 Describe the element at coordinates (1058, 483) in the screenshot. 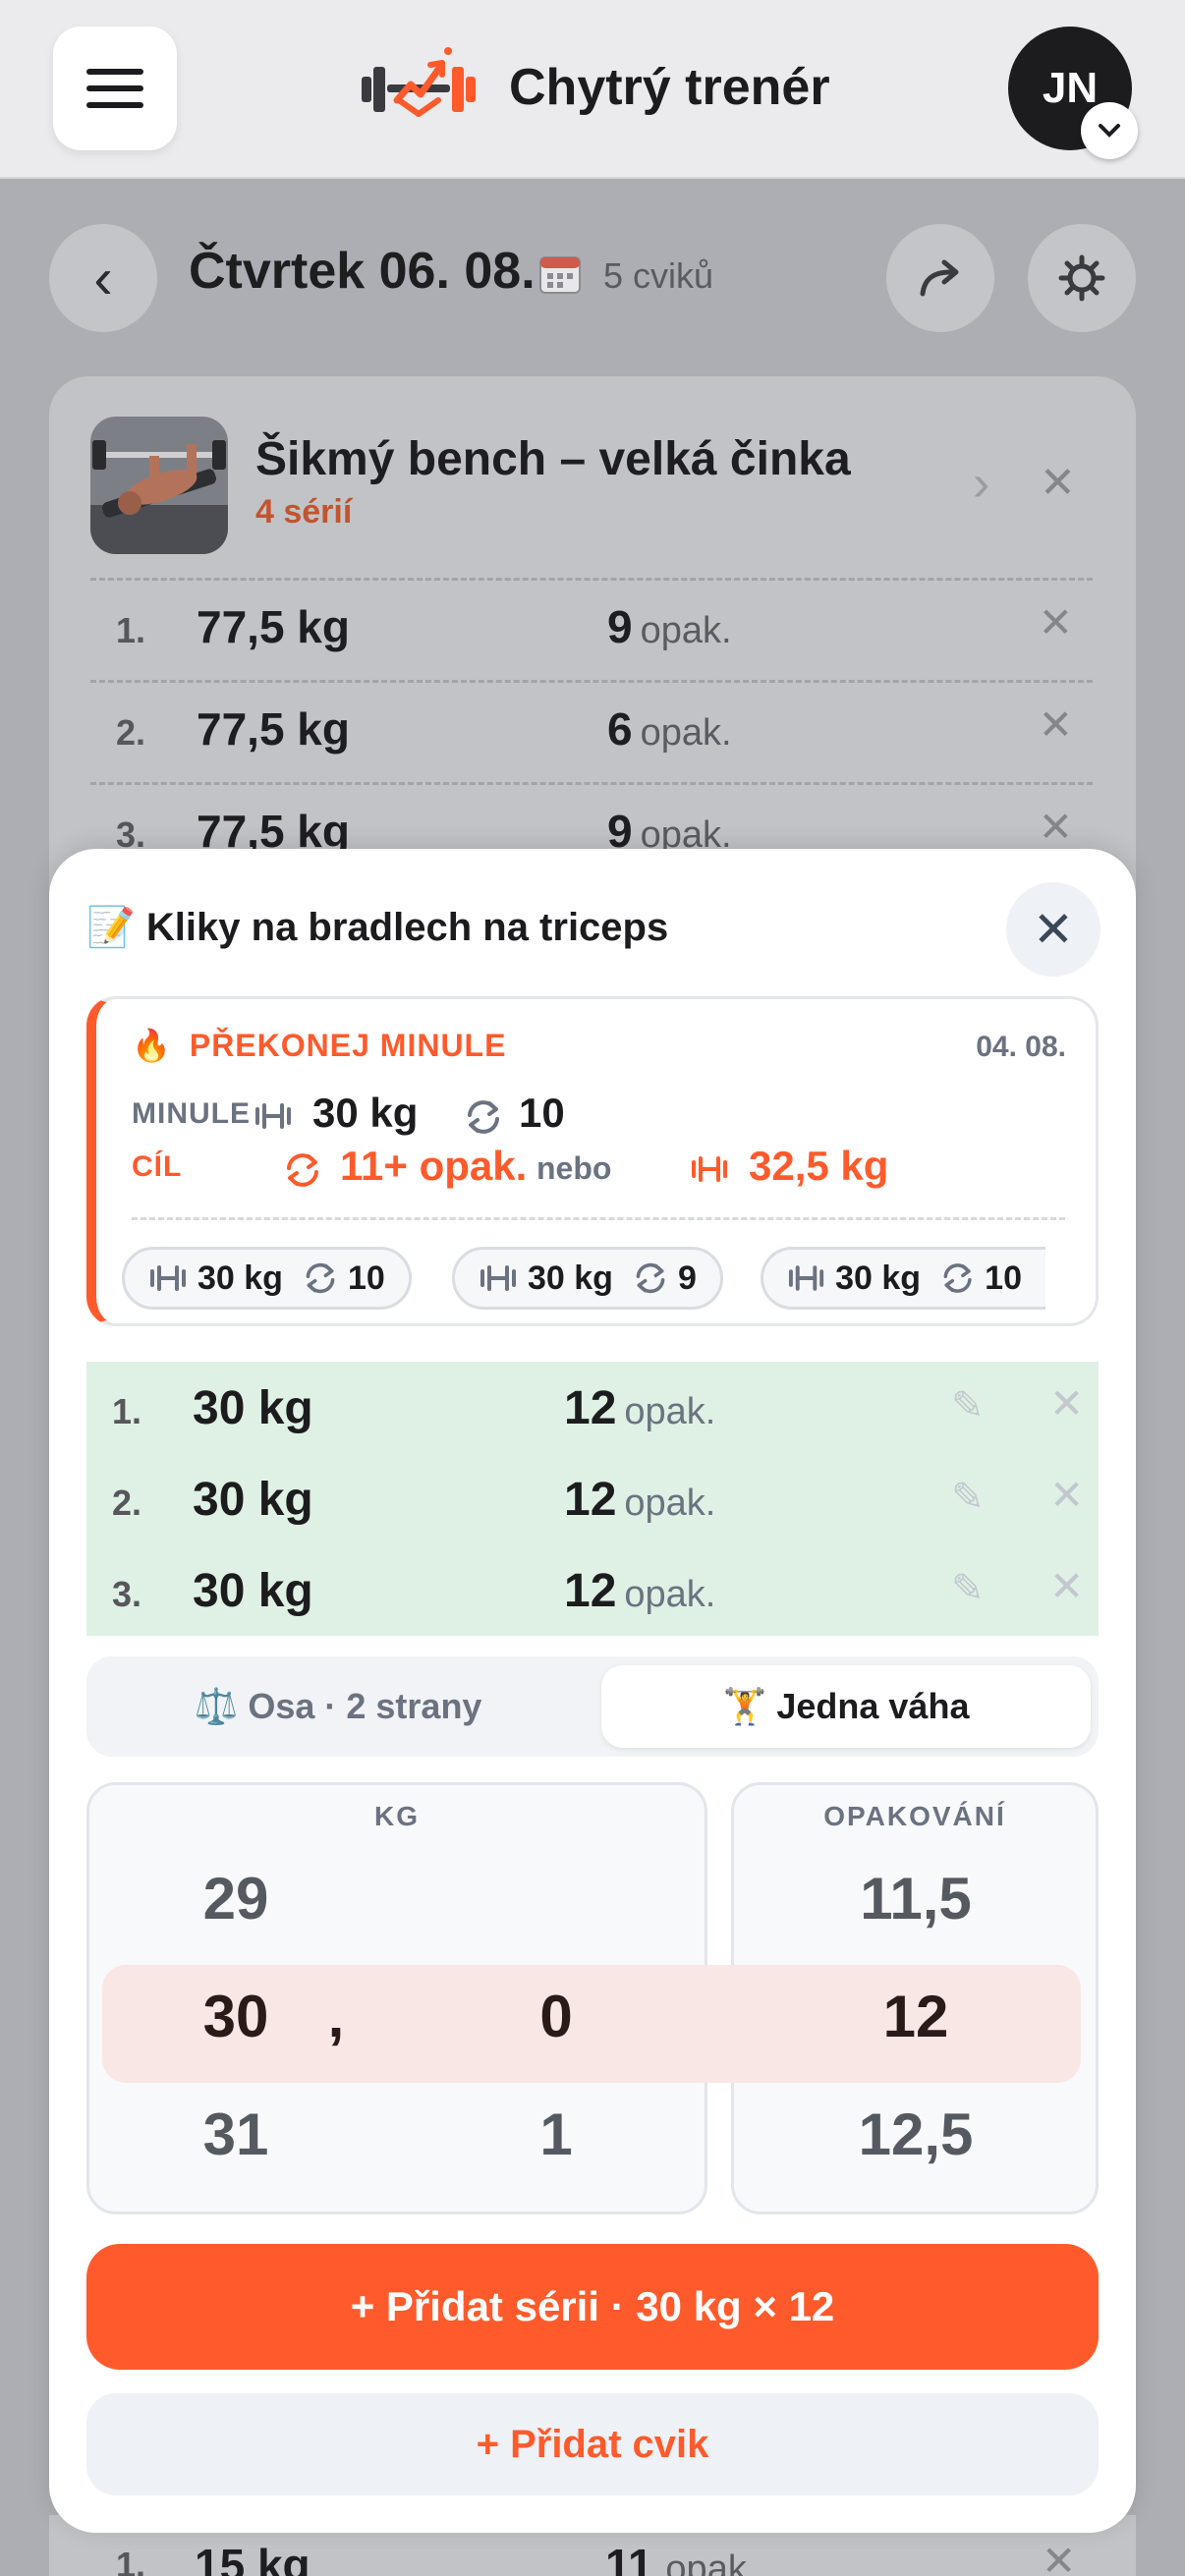

I see `remove-exercise-icon: ✕` at that location.